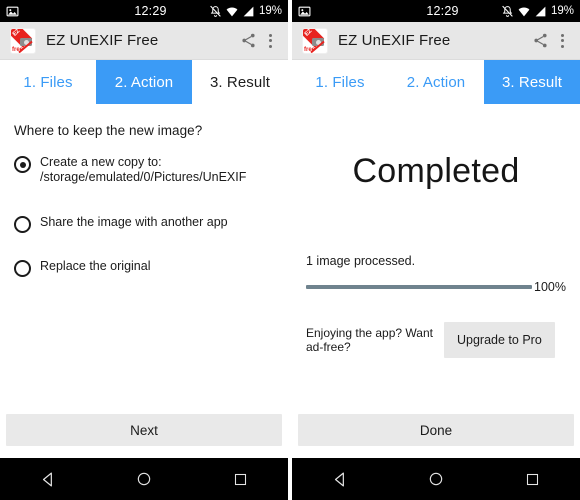 This screenshot has width=580, height=500. Describe the element at coordinates (436, 430) in the screenshot. I see `done-button: Done` at that location.